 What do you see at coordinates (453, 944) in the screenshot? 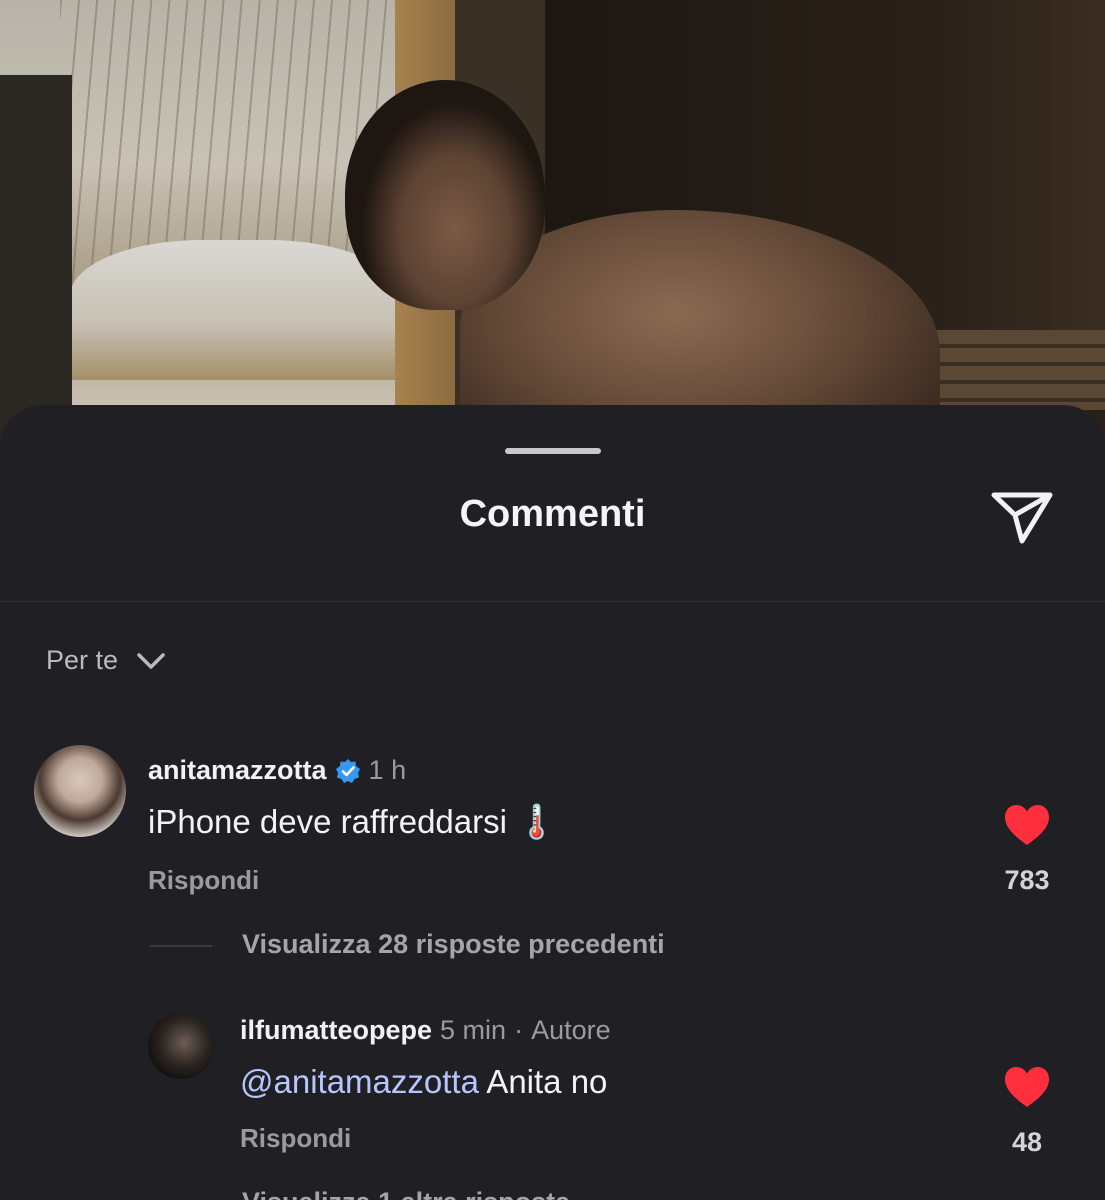
I see `view-previous-replies-button: Visualizza 28 risposte precedenti` at bounding box center [453, 944].